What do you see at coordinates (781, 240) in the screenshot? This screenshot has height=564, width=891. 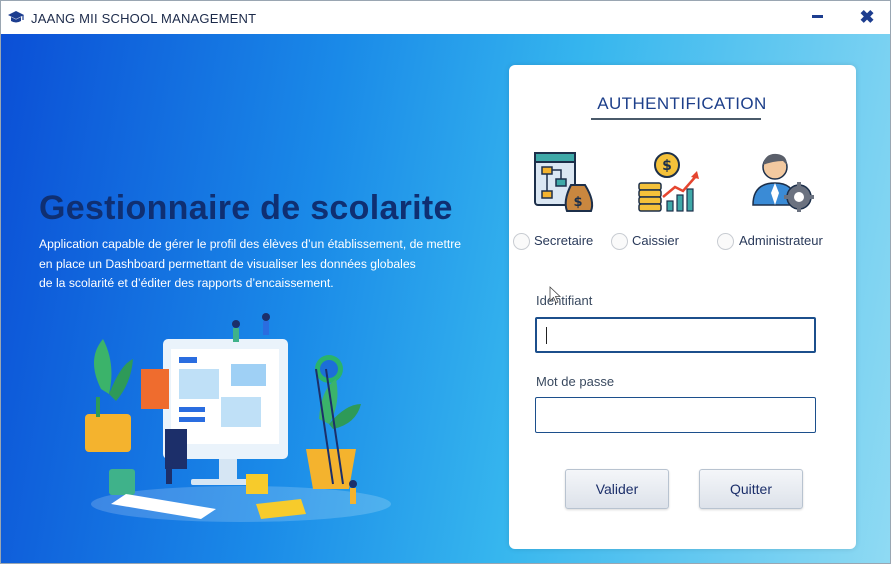 I see `role-label-administrateur: Administrateur` at bounding box center [781, 240].